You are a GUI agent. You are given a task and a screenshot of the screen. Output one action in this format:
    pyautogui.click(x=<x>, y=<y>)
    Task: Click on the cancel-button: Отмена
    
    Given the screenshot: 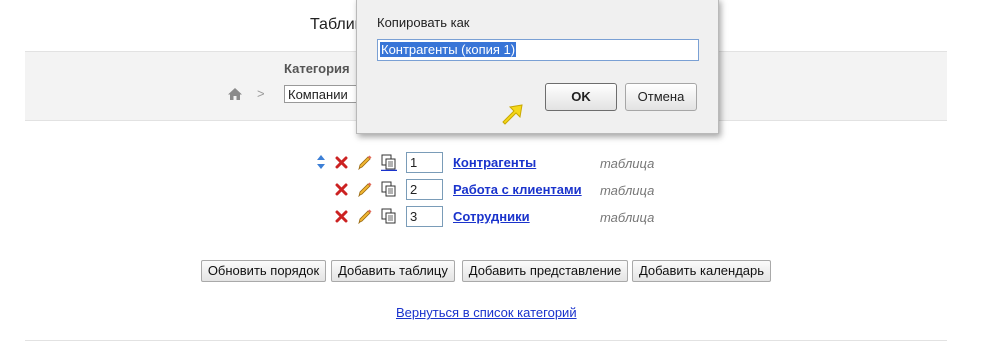 What is the action you would take?
    pyautogui.click(x=661, y=97)
    